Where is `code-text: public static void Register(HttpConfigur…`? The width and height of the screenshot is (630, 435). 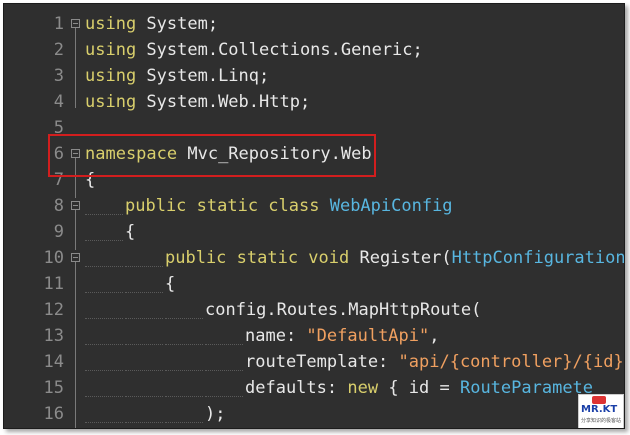 code-text: public static void Register(HttpConfigur… is located at coordinates (355, 258).